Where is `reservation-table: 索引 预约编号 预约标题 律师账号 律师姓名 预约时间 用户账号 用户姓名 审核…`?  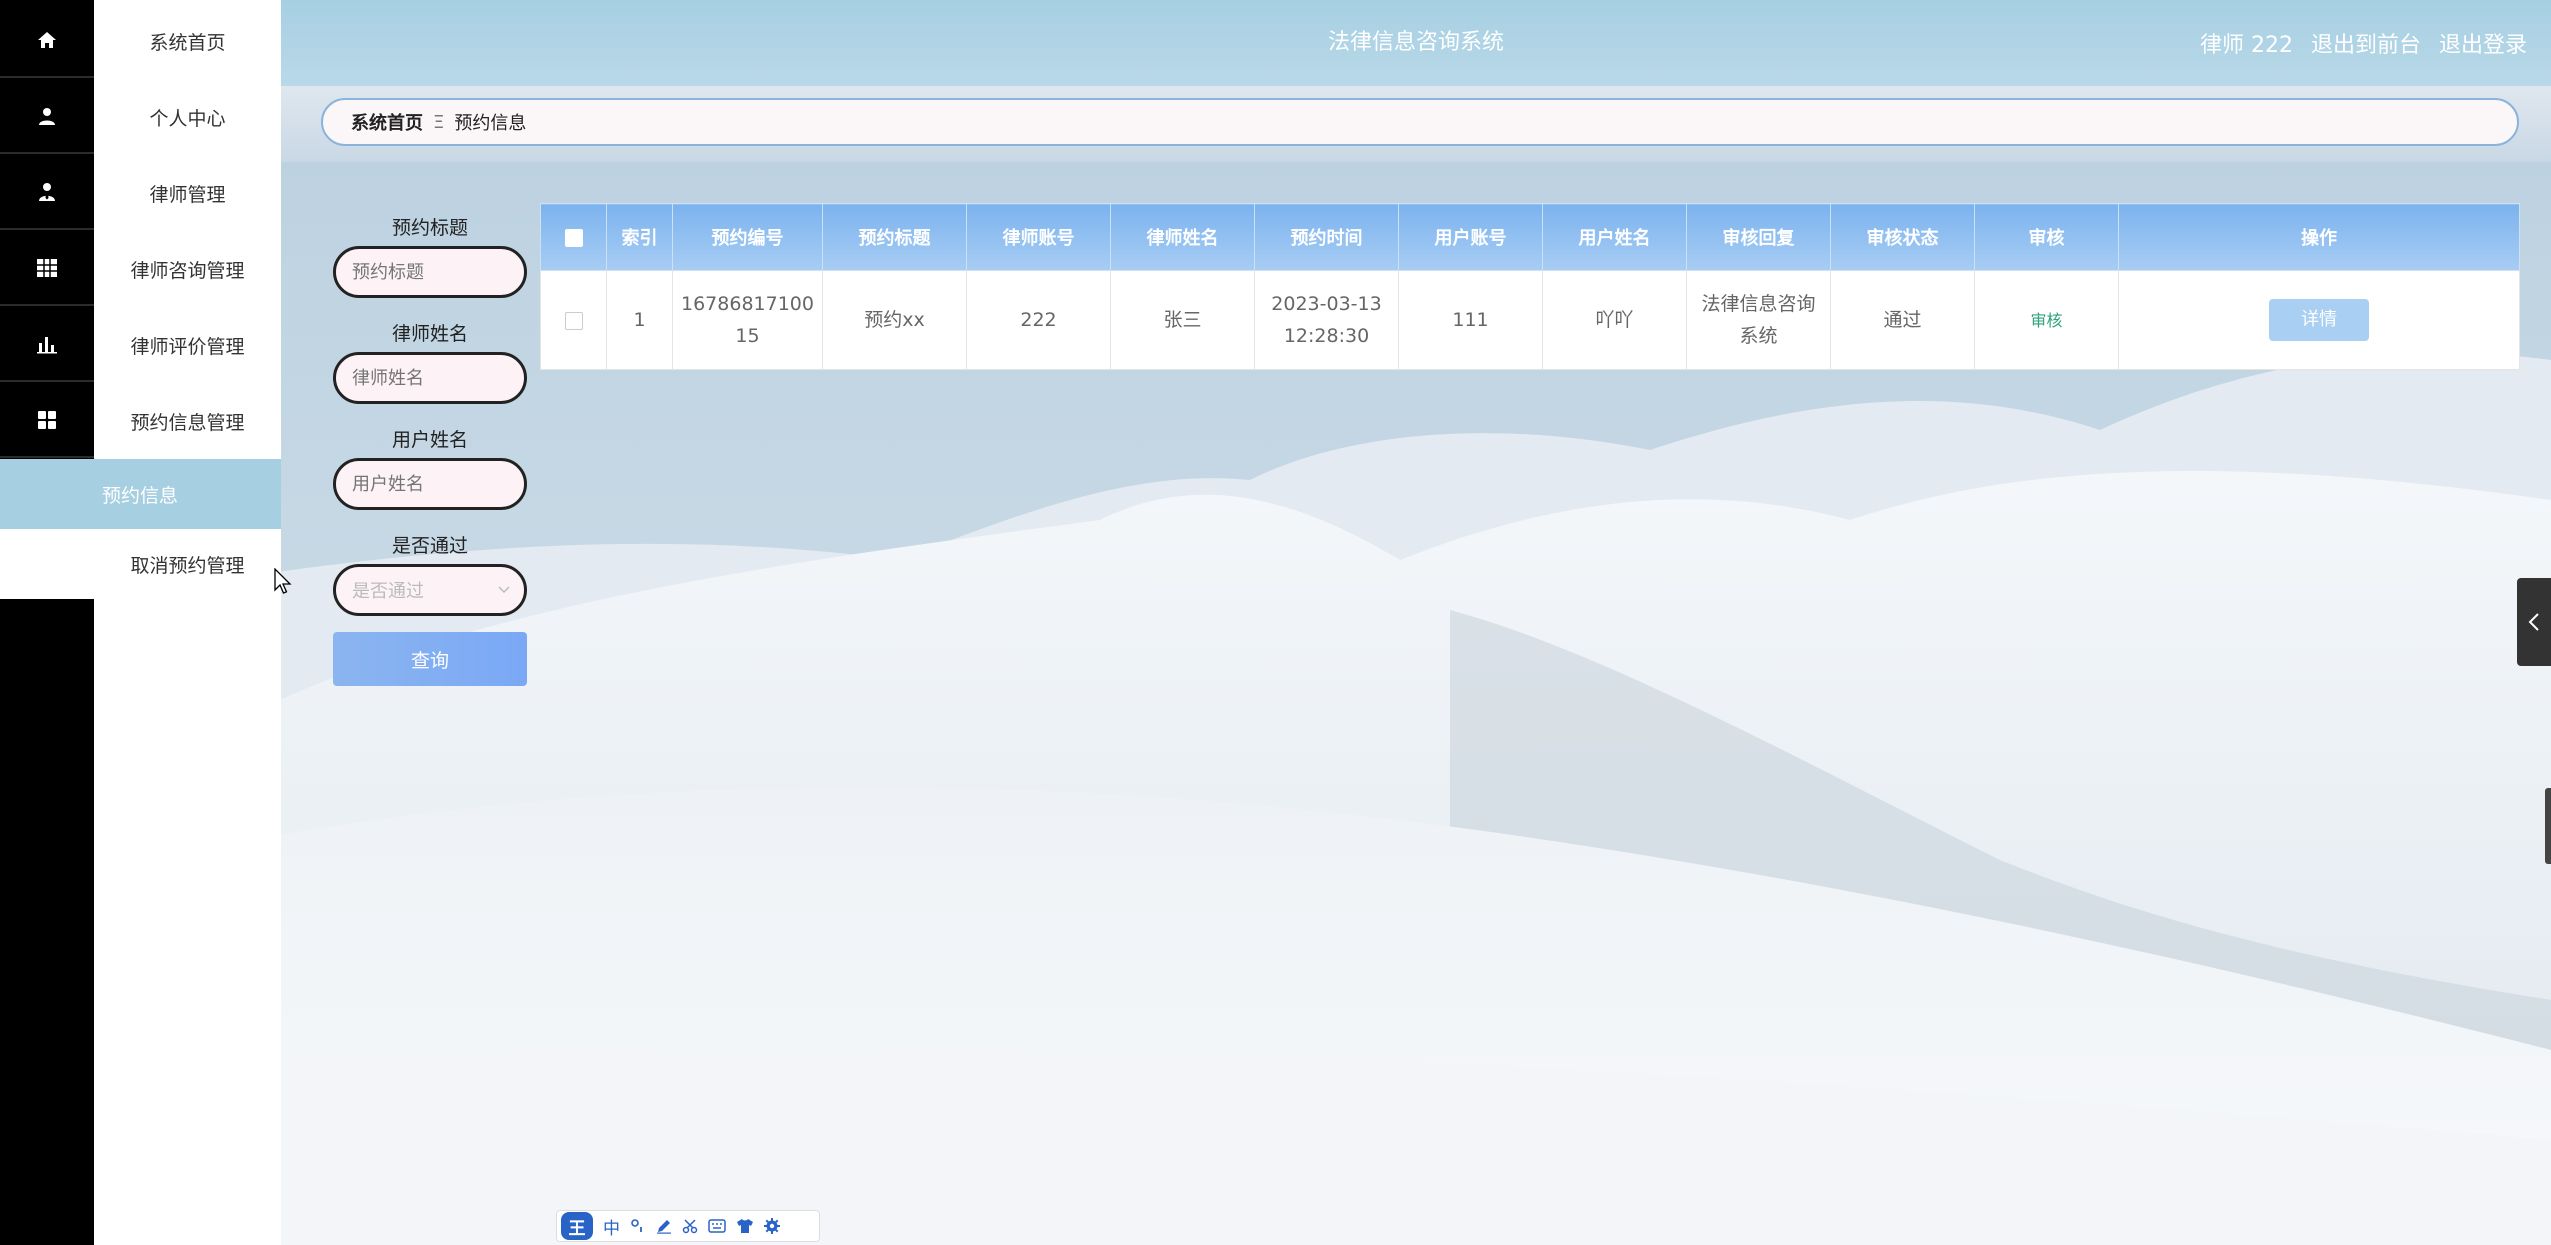 reservation-table: 索引 预约编号 预约标题 律师账号 律师姓名 预约时间 用户账号 用户姓名 审核… is located at coordinates (1530, 286).